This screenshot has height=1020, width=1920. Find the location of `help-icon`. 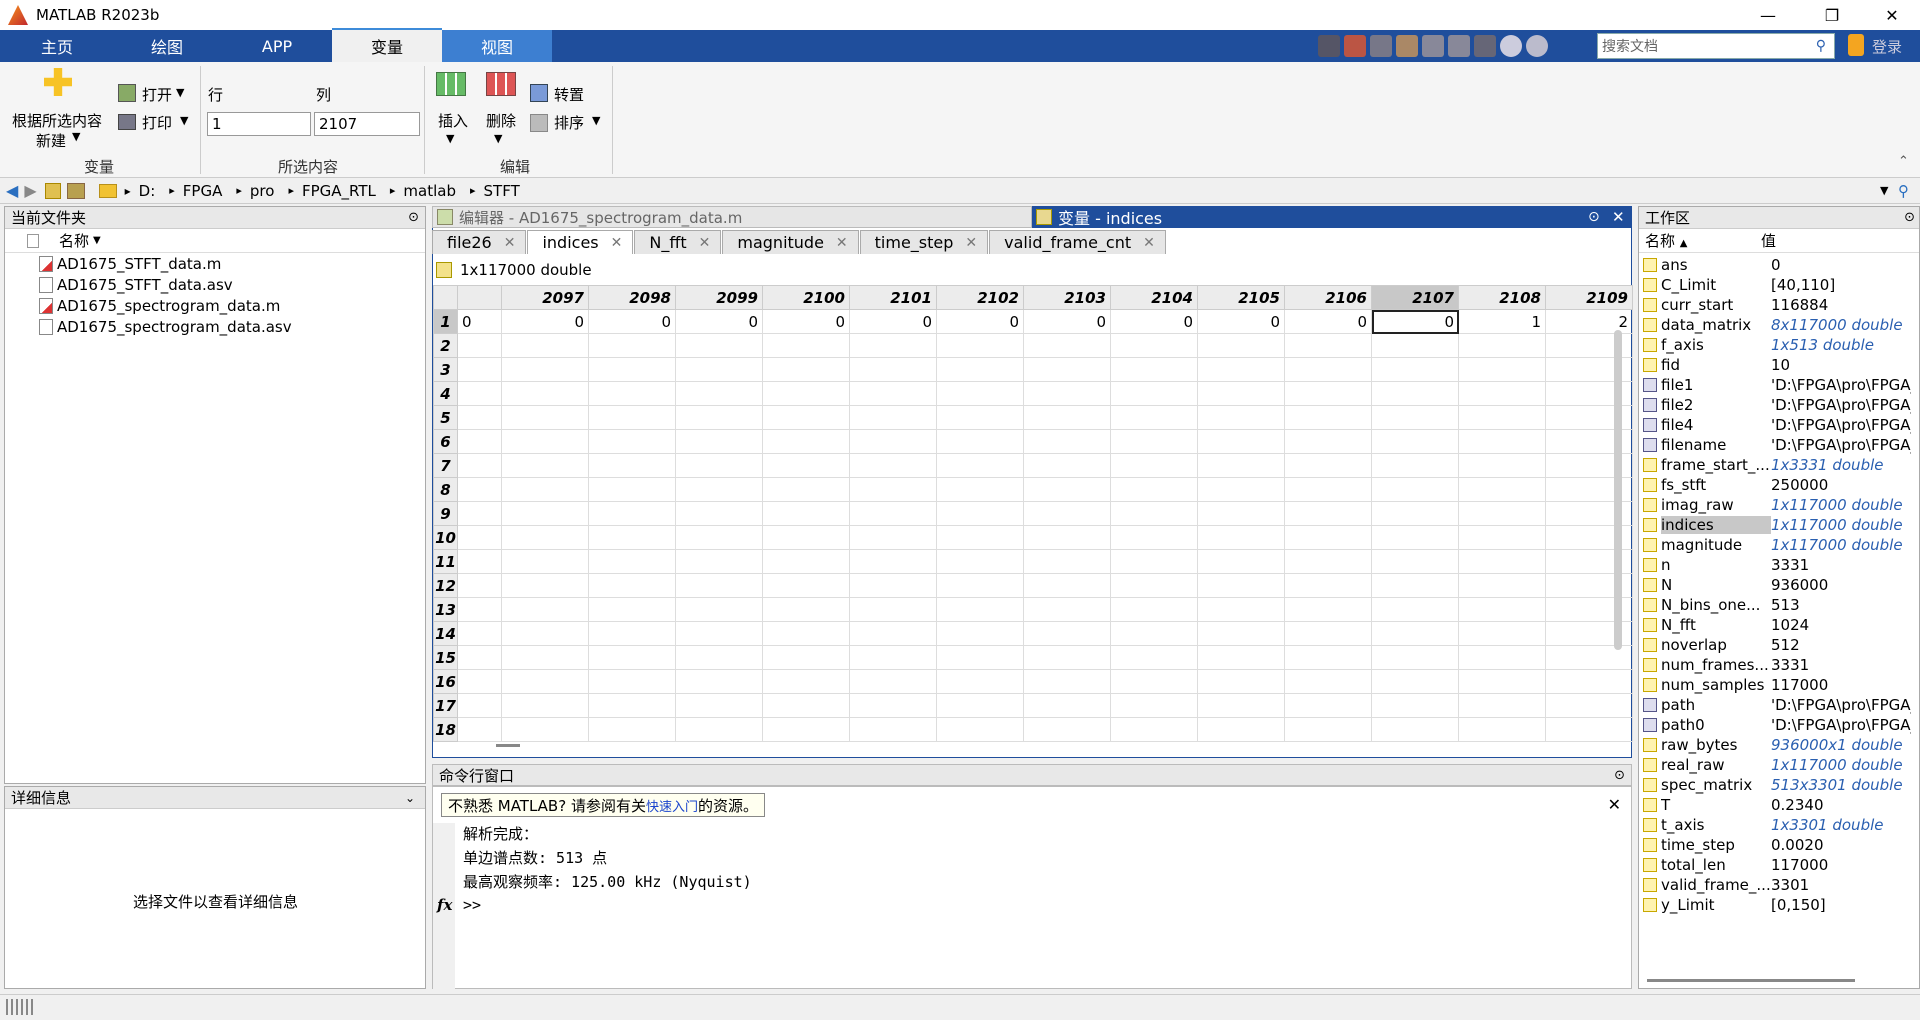

help-icon is located at coordinates (1511, 46).